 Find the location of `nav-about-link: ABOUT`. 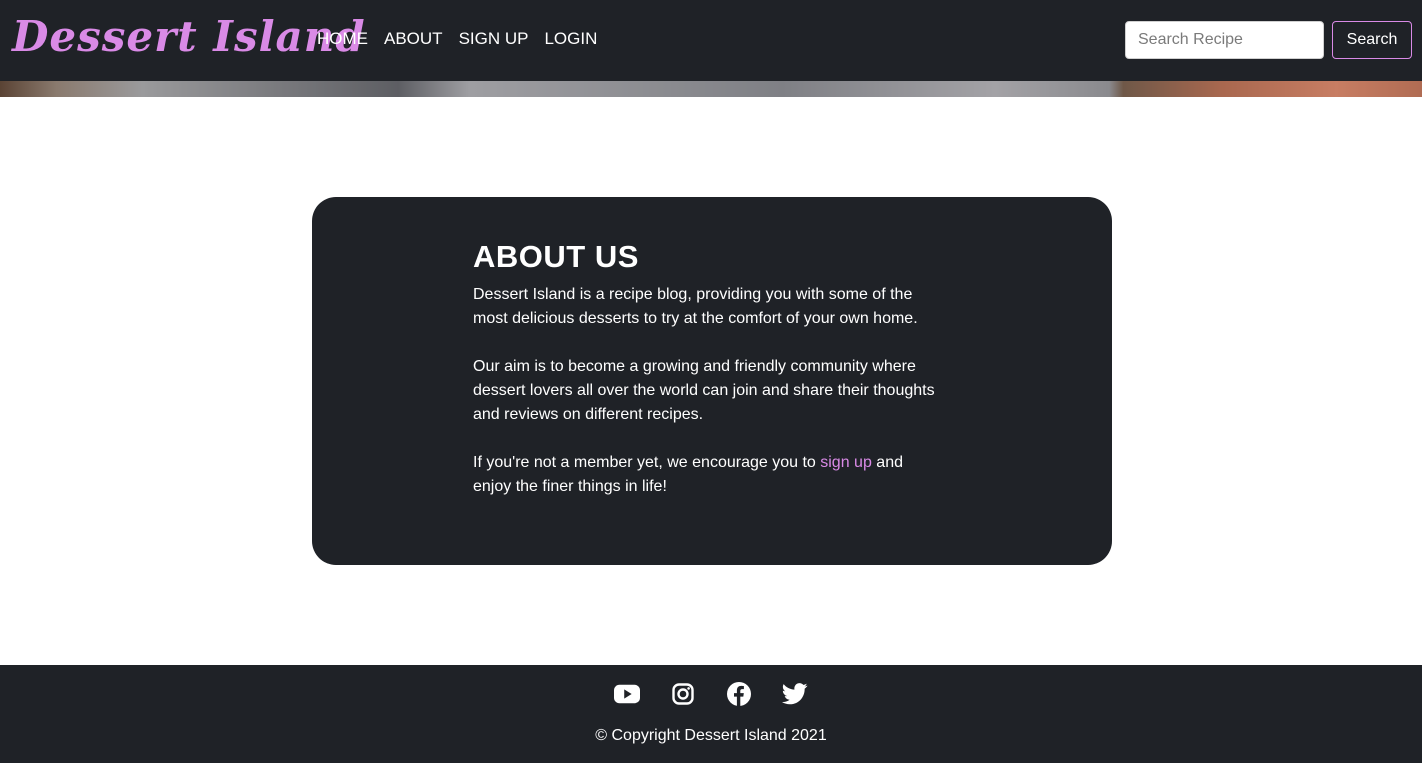

nav-about-link: ABOUT is located at coordinates (413, 39).